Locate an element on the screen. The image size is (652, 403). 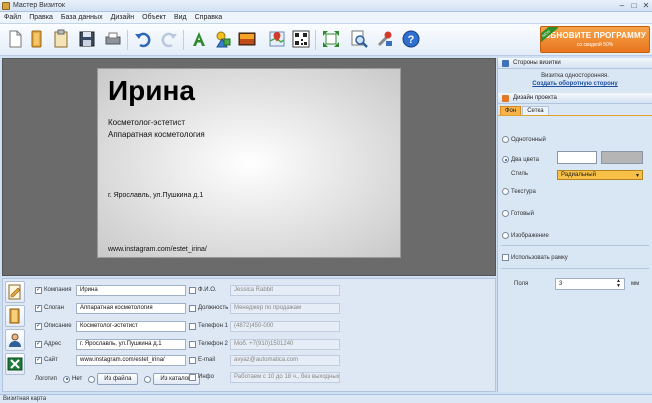
bg-texture-option: Текстура is located at coordinates (519, 191).